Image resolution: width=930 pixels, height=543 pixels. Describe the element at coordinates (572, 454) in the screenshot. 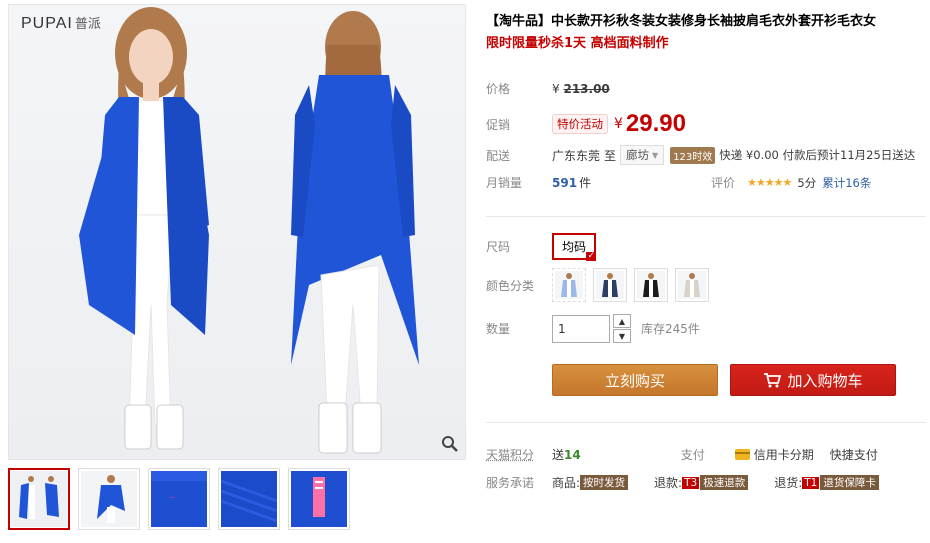

I see `points-value: 14` at that location.